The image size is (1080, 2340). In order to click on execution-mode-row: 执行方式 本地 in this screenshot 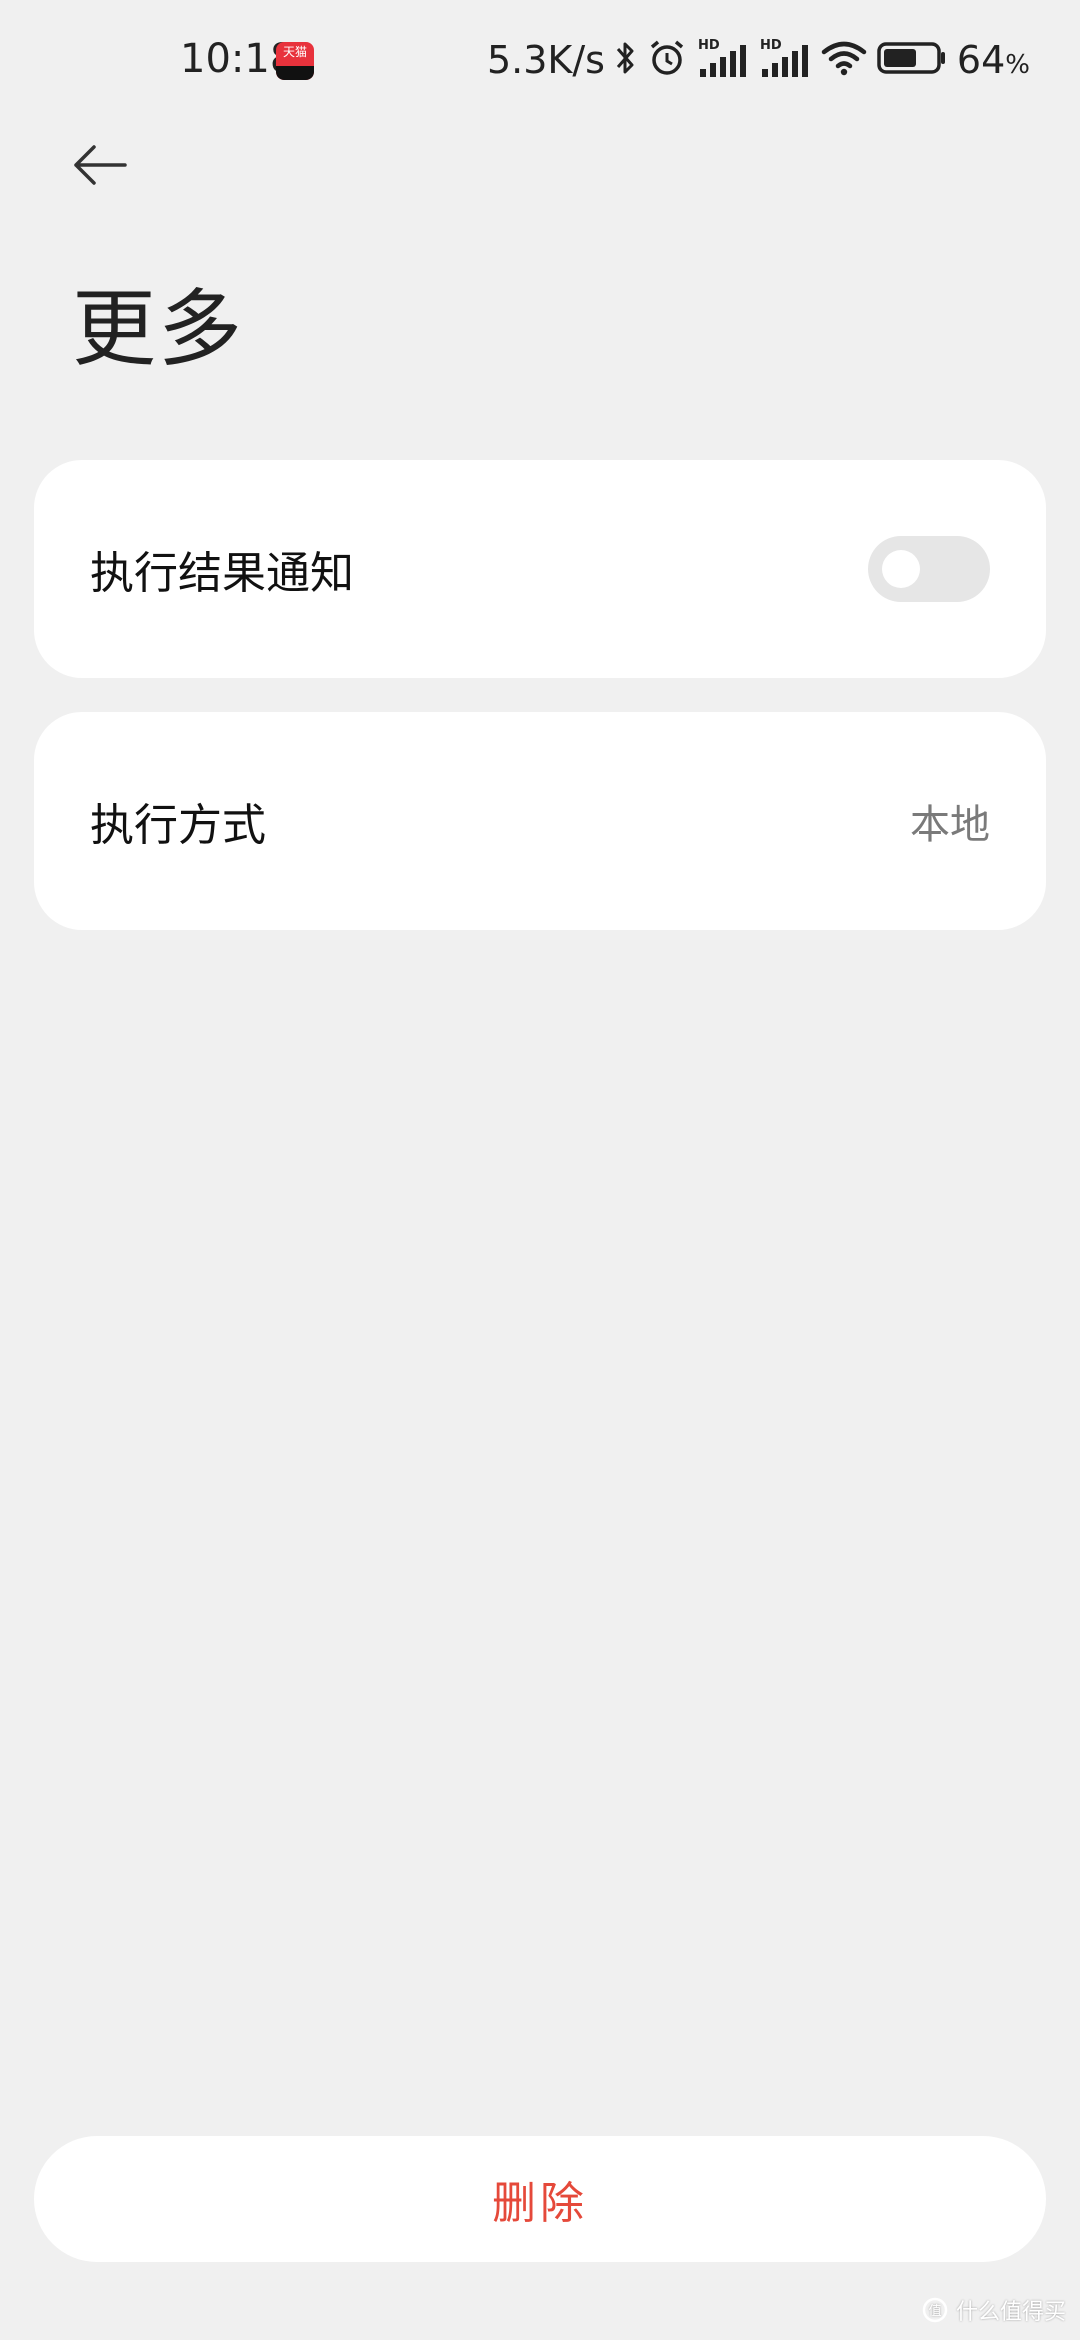, I will do `click(540, 821)`.